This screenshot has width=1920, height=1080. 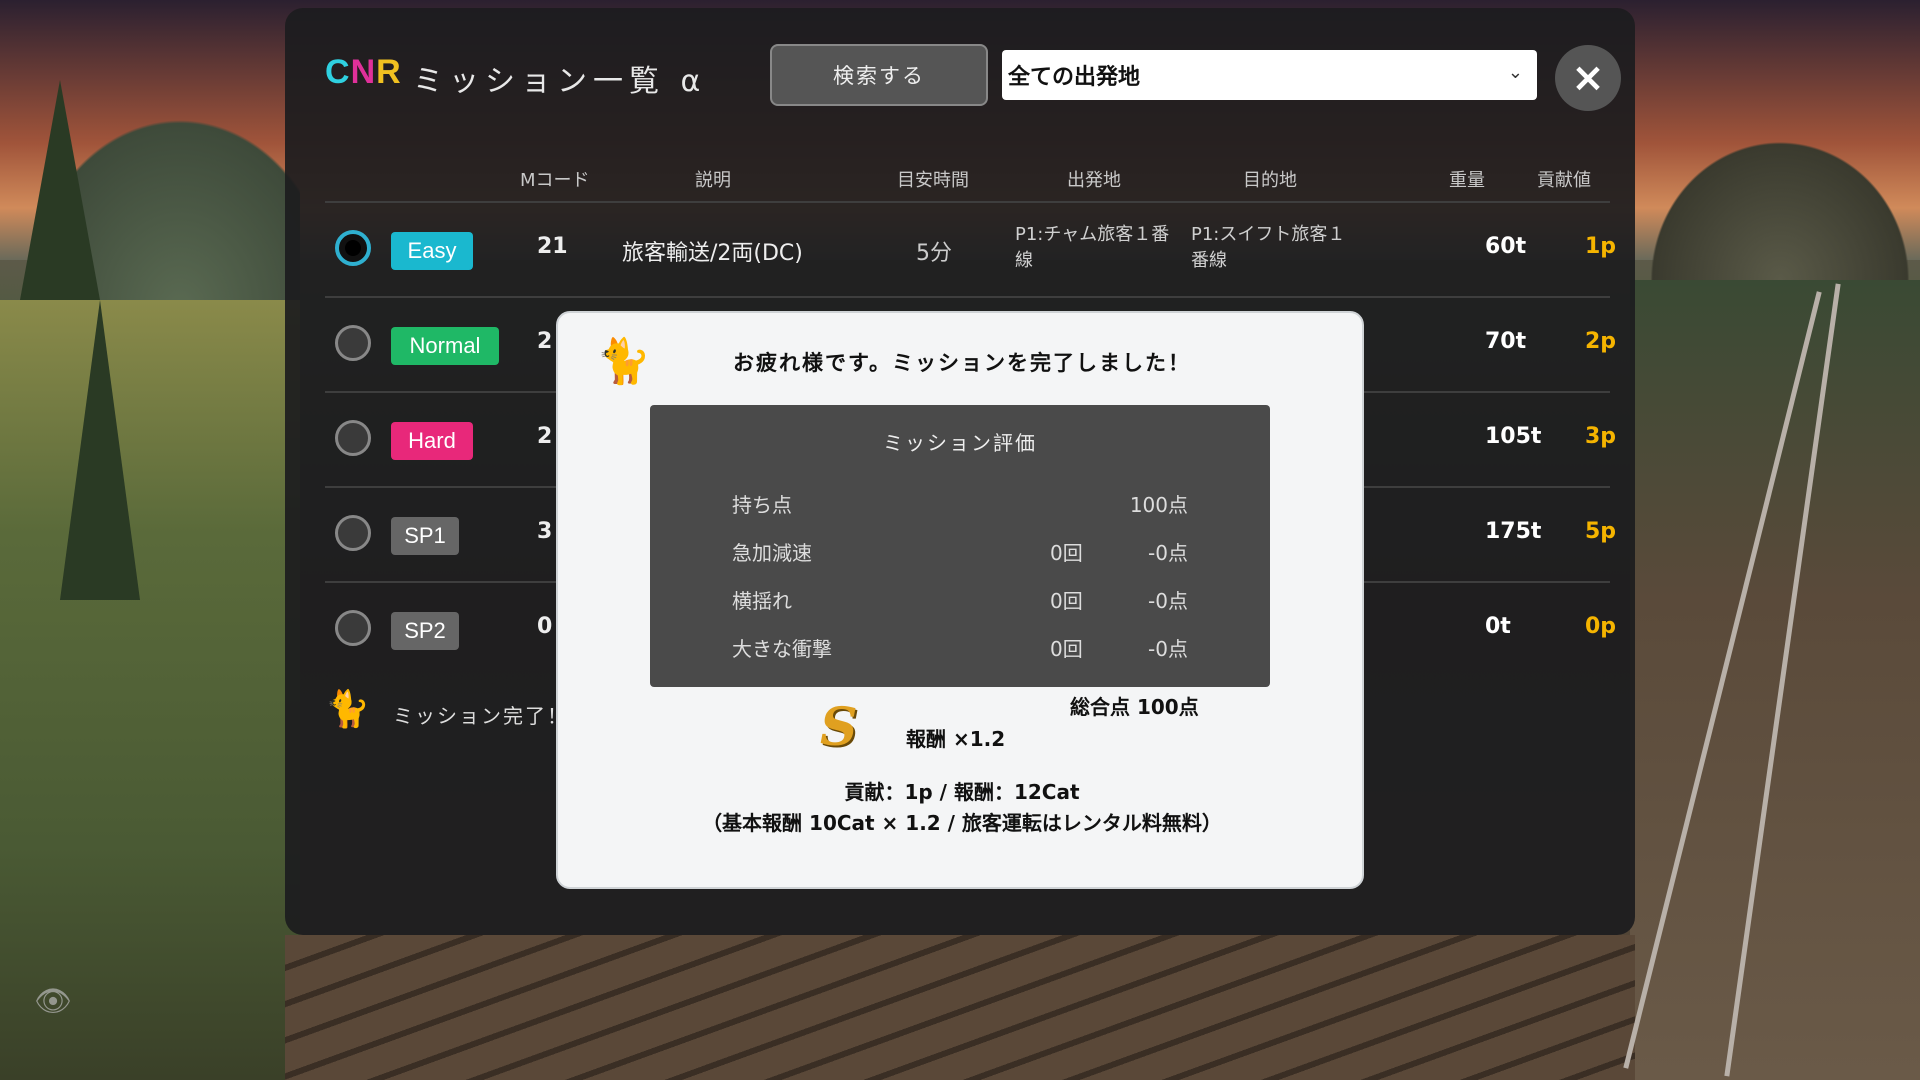 What do you see at coordinates (1074, 77) in the screenshot?
I see `origin-select-value: 全ての出発地` at bounding box center [1074, 77].